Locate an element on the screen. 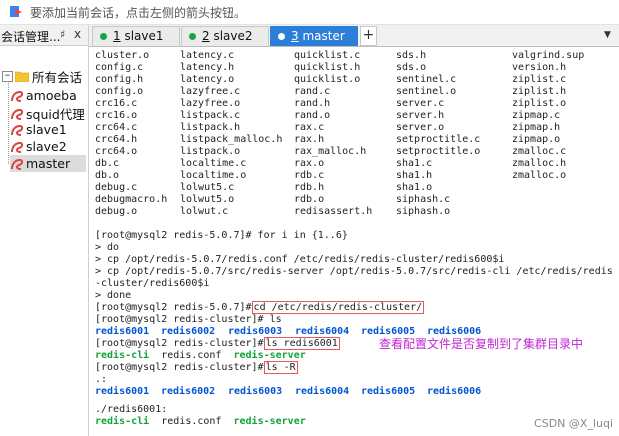  watermark: CSDN @X_luqi is located at coordinates (573, 423).